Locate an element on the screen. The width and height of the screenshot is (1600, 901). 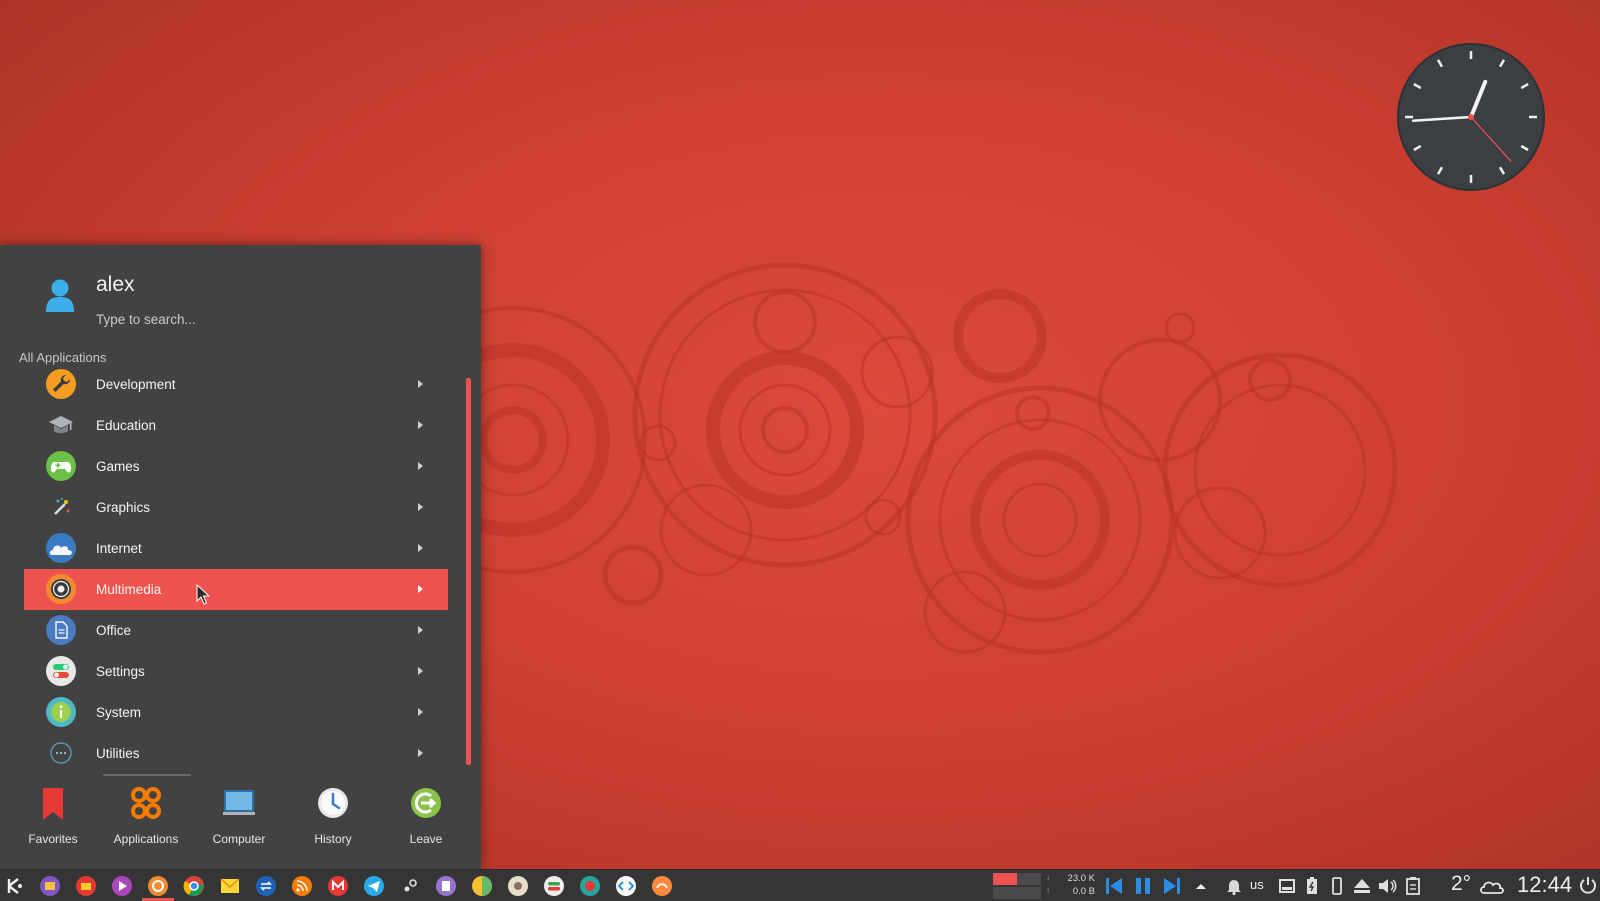
media-player-icon is located at coordinates (122, 886).